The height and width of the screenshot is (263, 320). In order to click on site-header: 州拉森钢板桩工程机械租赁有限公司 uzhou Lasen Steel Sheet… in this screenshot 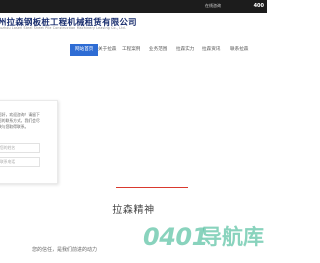, I will do `click(133, 25)`.